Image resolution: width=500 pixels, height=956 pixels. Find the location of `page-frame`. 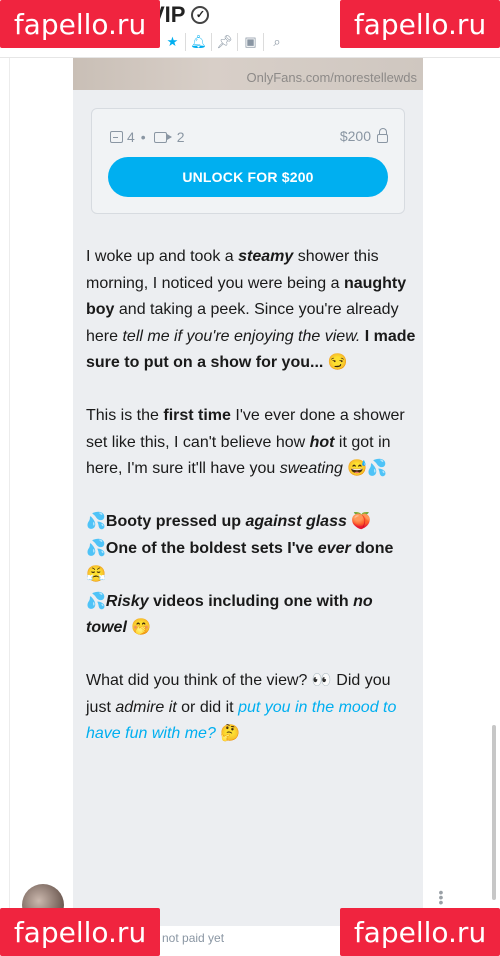

page-frame is located at coordinates (5, 507).